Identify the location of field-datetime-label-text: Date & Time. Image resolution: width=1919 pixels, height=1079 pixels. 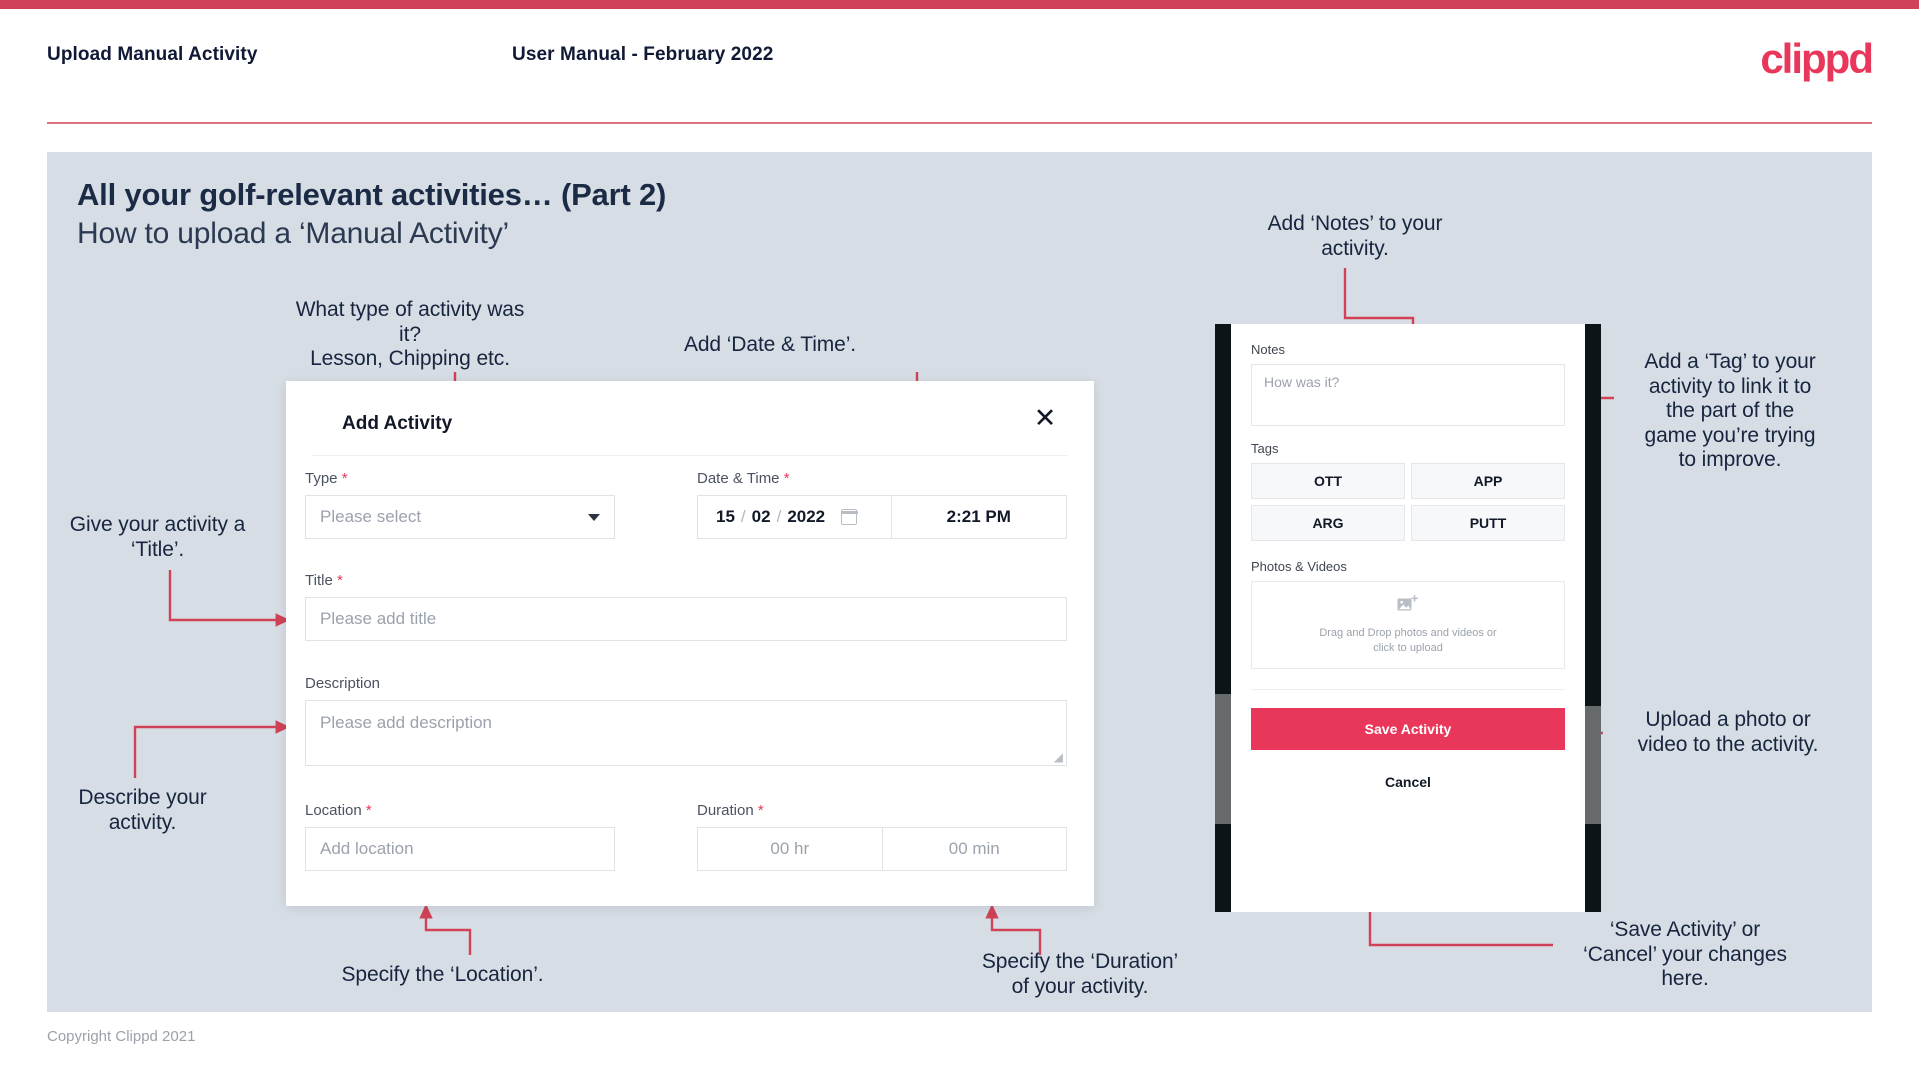
(738, 478).